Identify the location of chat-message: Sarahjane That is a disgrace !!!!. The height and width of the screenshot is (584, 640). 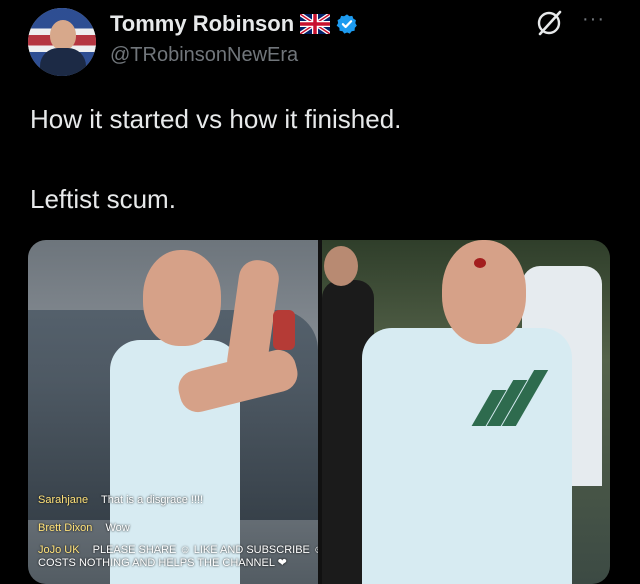
(120, 500).